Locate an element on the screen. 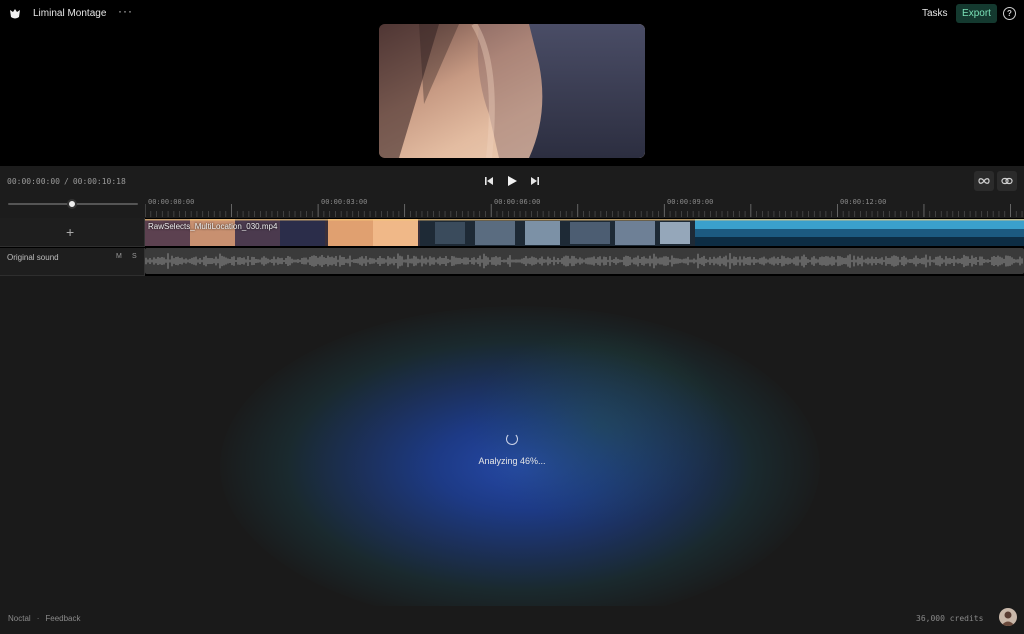 The image size is (1024, 634). skip-forward-icon is located at coordinates (535, 181).